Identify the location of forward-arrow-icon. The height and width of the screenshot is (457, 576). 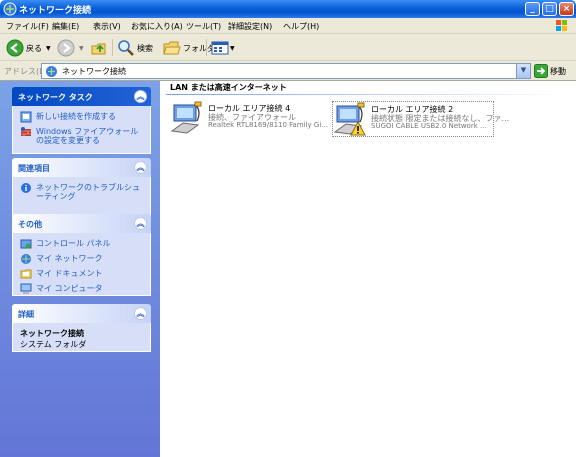
(66, 48).